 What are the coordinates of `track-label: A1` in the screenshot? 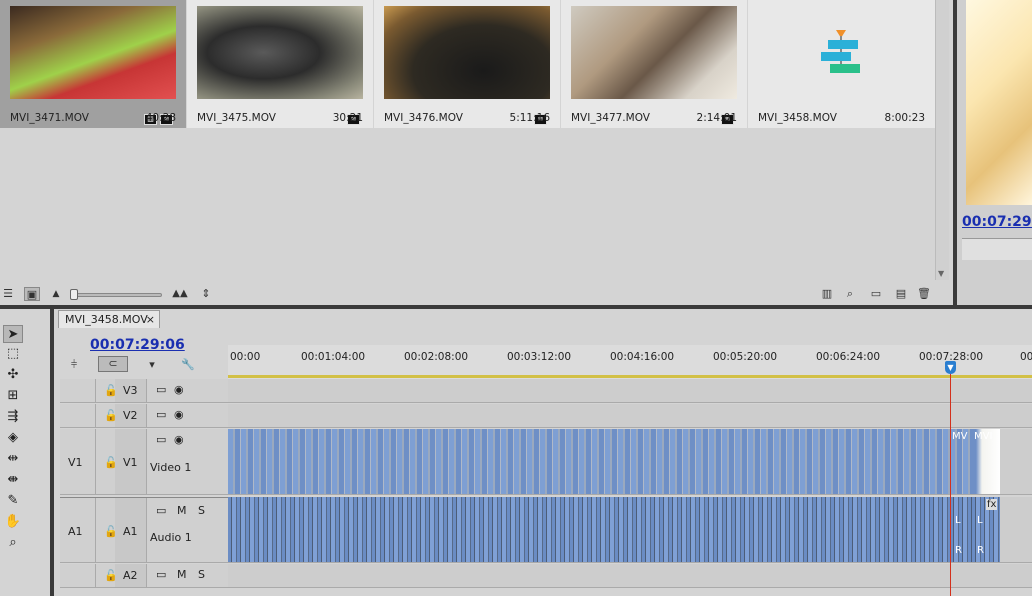 It's located at (130, 531).